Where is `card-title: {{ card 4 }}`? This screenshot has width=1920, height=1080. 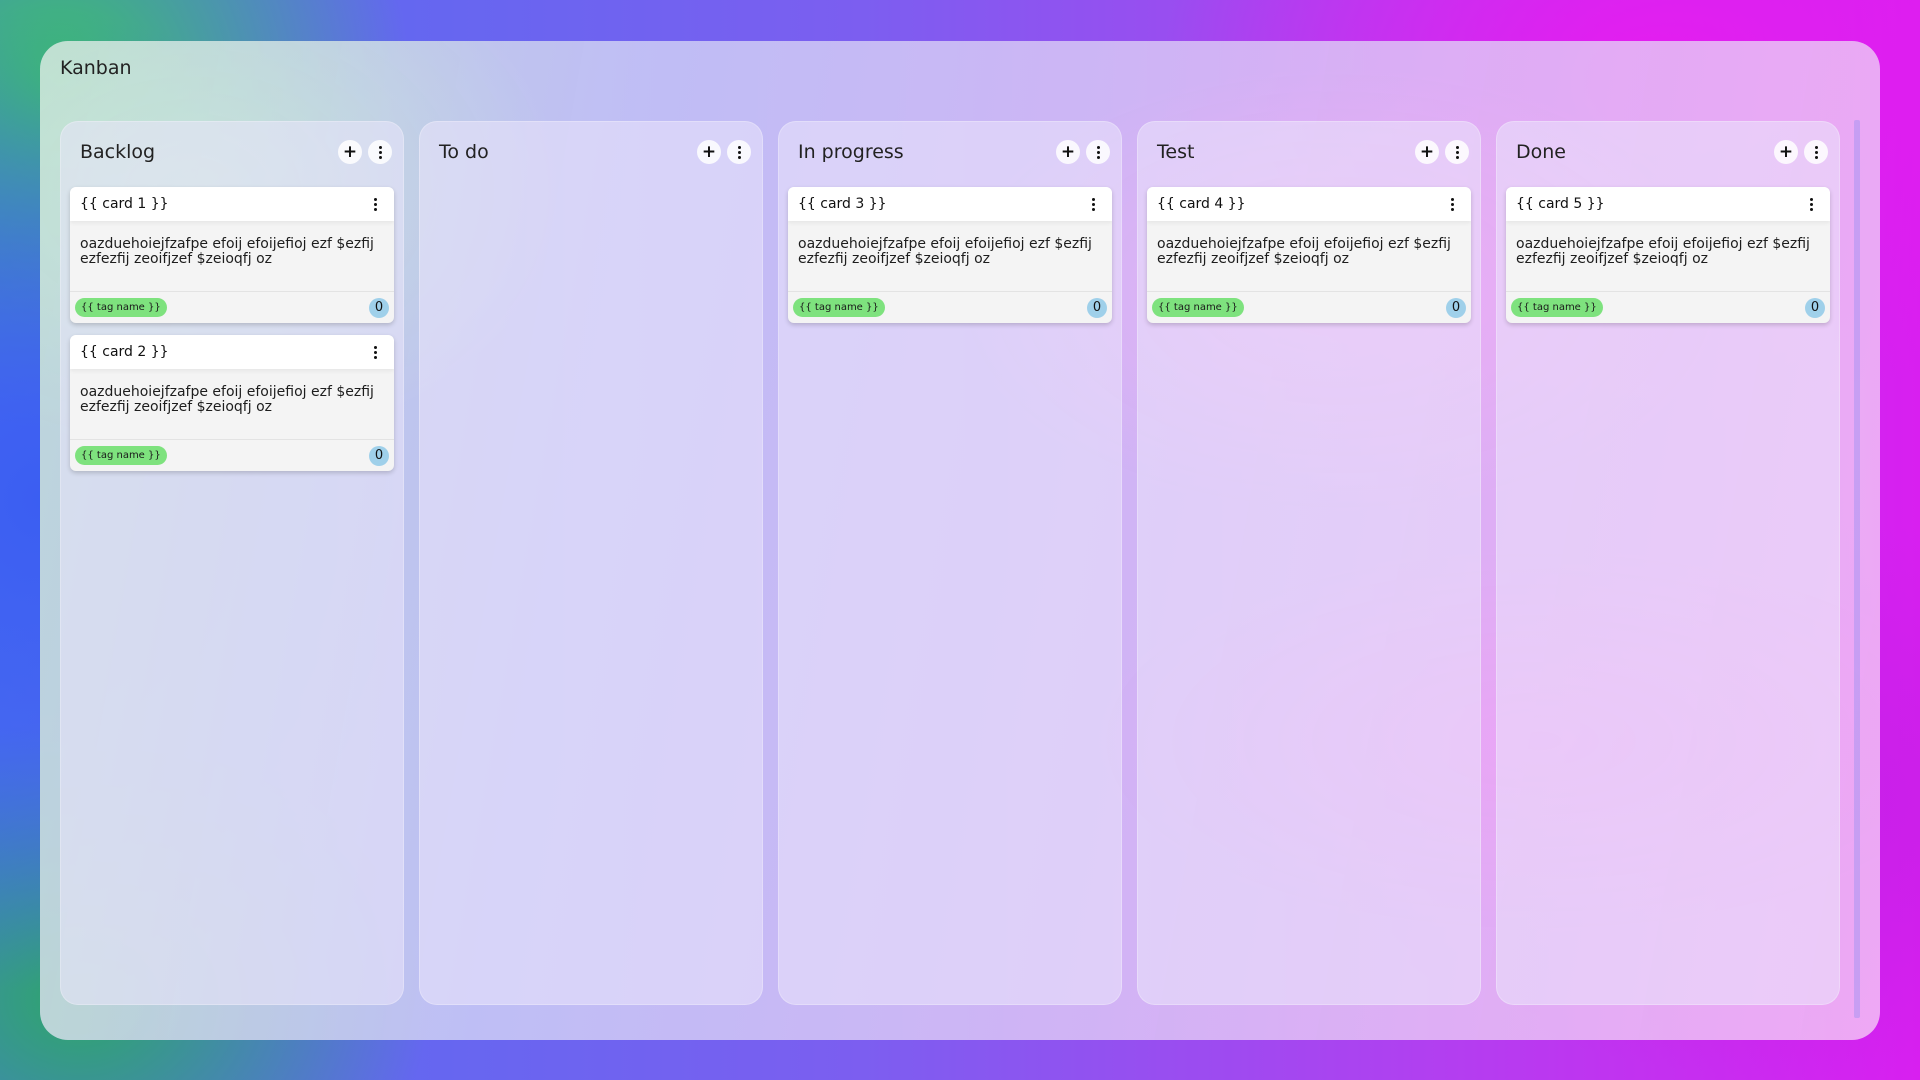 card-title: {{ card 4 }} is located at coordinates (1201, 204).